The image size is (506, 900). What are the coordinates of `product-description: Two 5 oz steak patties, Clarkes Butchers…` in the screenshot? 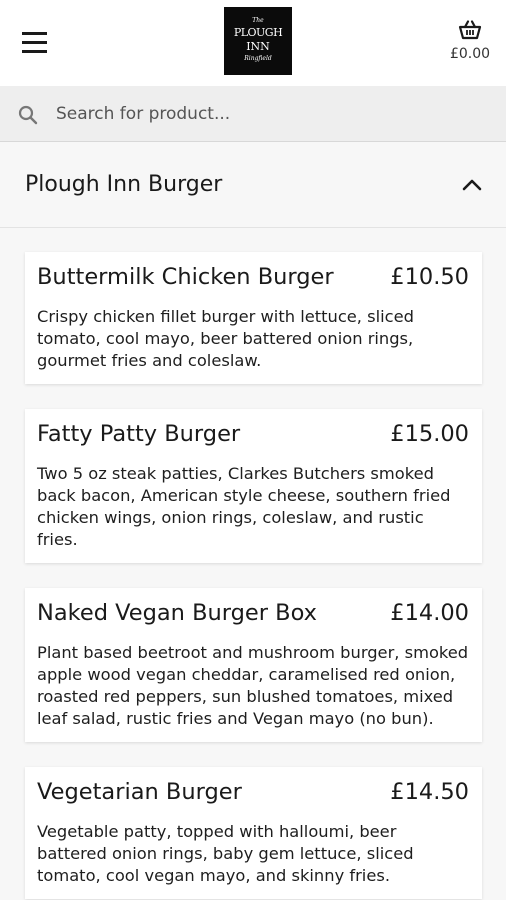 It's located at (244, 506).